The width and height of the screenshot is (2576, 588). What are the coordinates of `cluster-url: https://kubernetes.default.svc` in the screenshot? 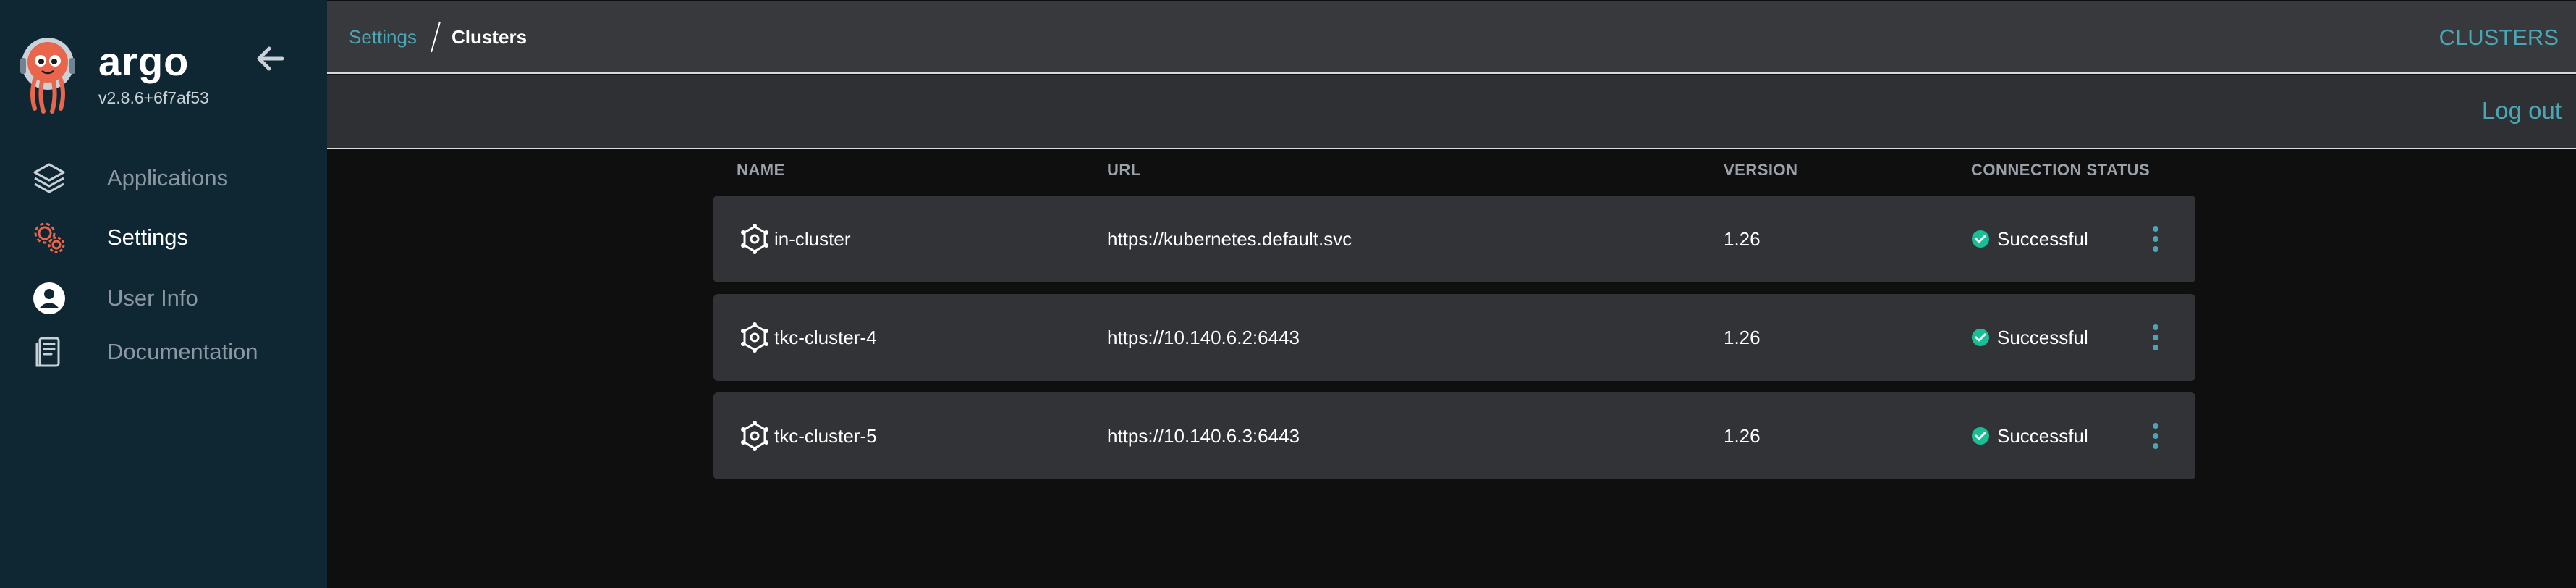 It's located at (1229, 238).